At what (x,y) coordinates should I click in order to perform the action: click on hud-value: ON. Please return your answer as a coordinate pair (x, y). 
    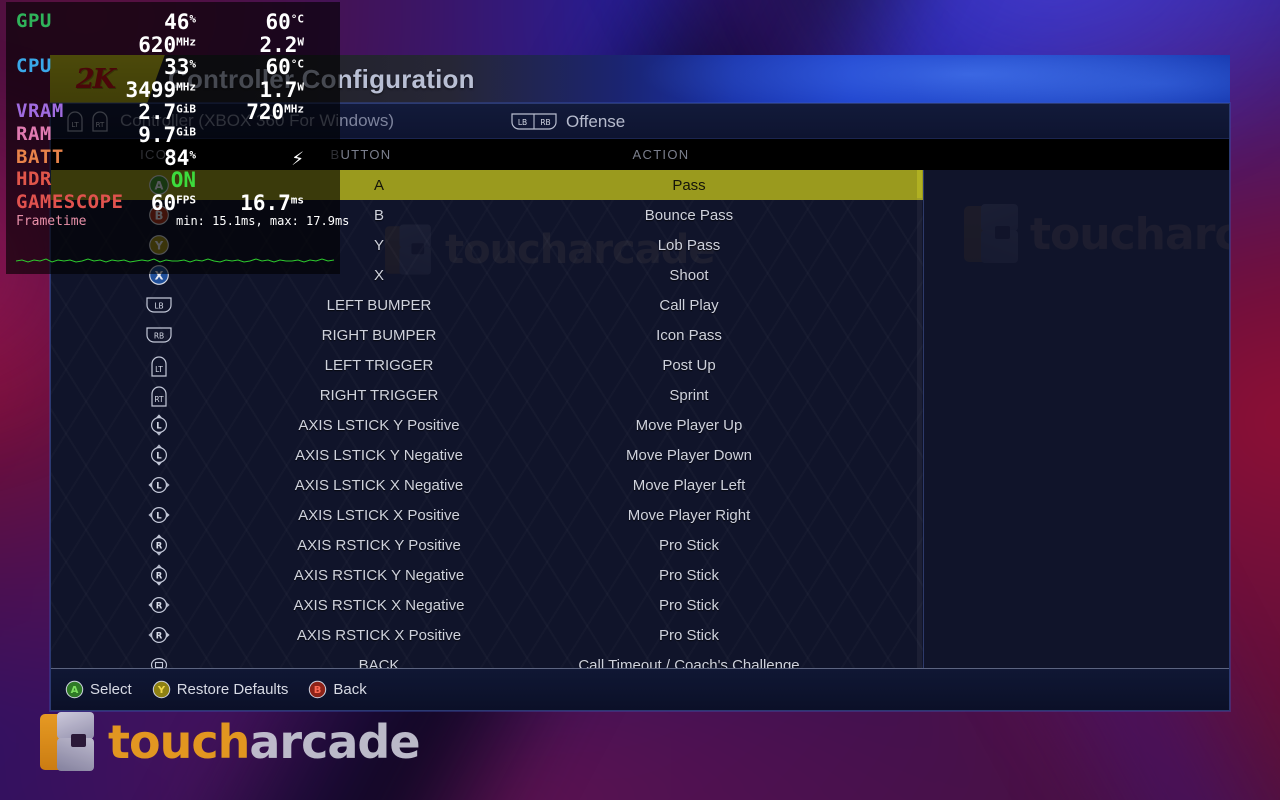
    Looking at the image, I should click on (183, 180).